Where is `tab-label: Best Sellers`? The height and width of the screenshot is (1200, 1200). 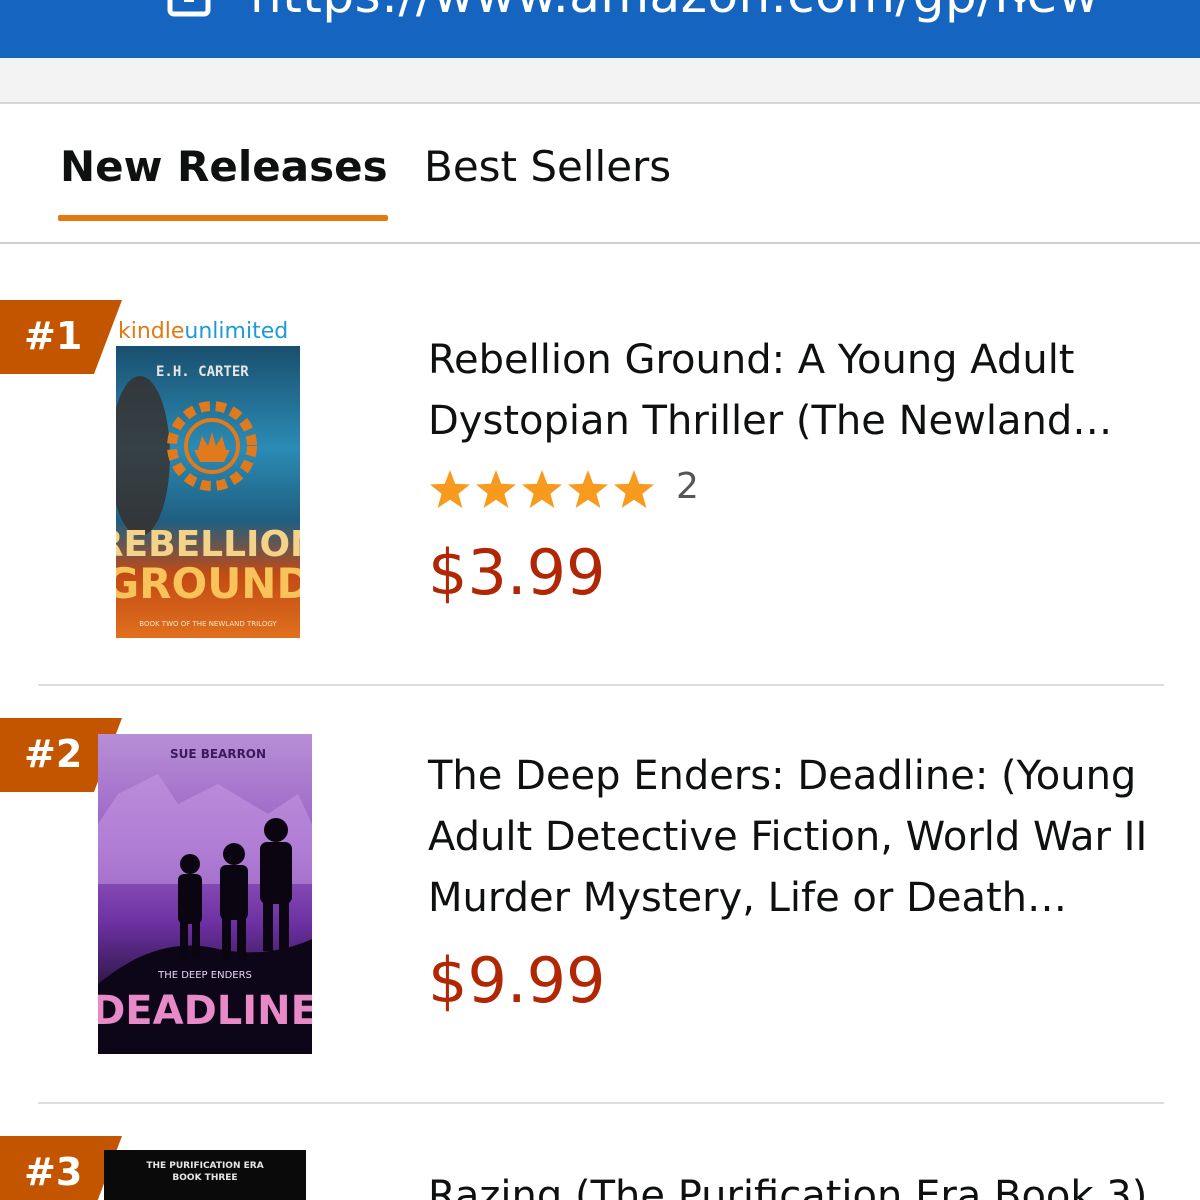 tab-label: Best Sellers is located at coordinates (548, 166).